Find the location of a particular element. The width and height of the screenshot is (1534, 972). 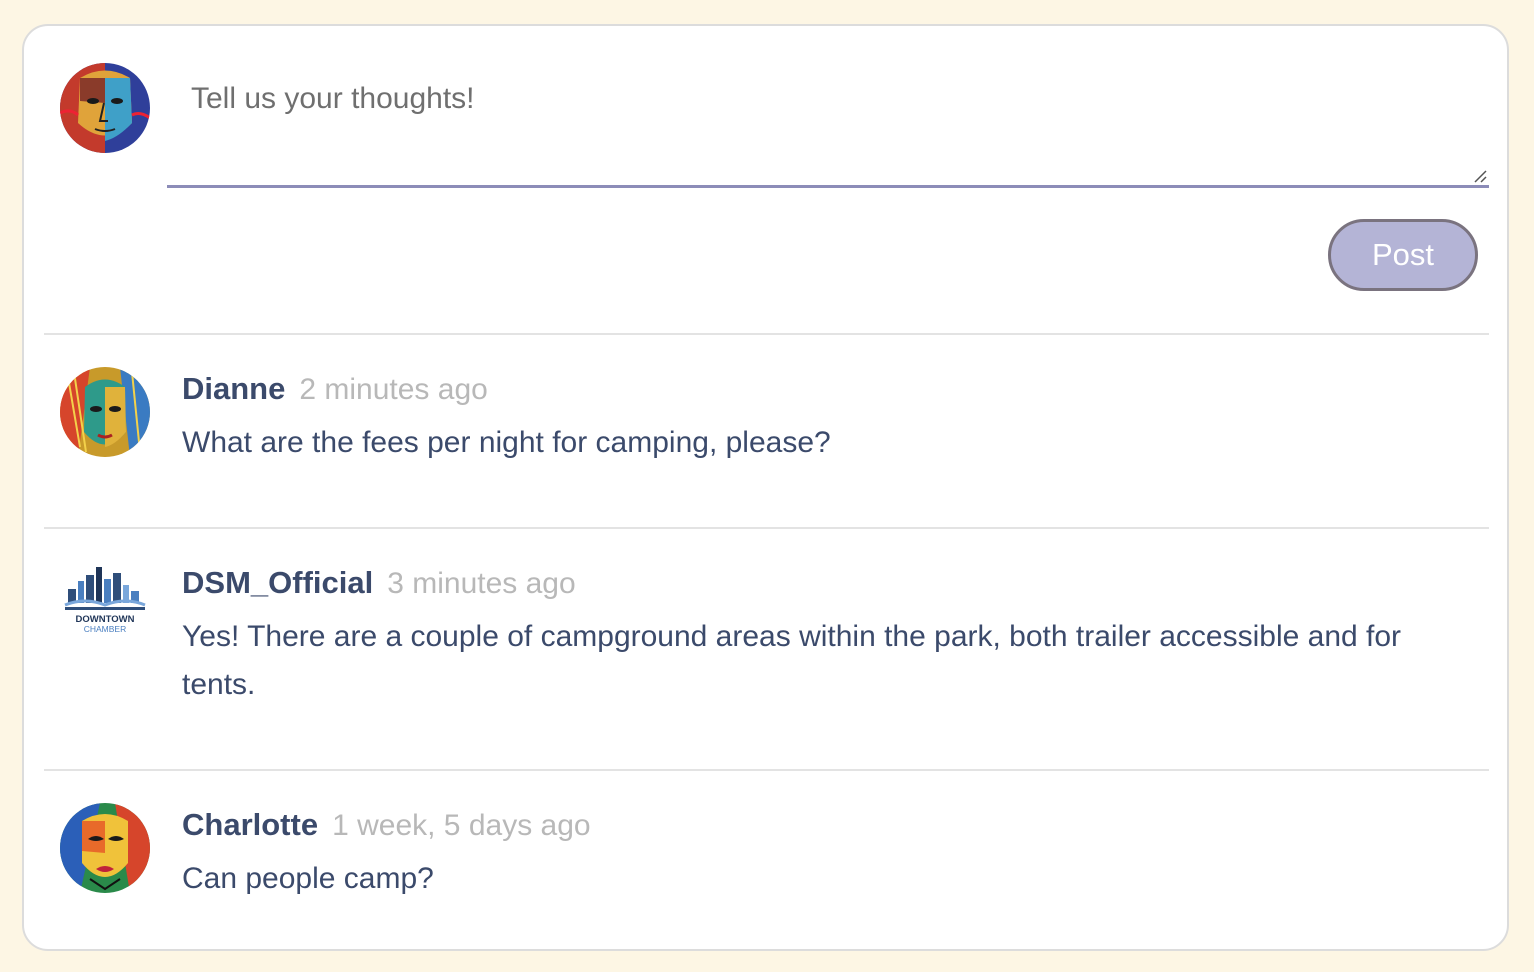

current-user-avatar is located at coordinates (105, 108).